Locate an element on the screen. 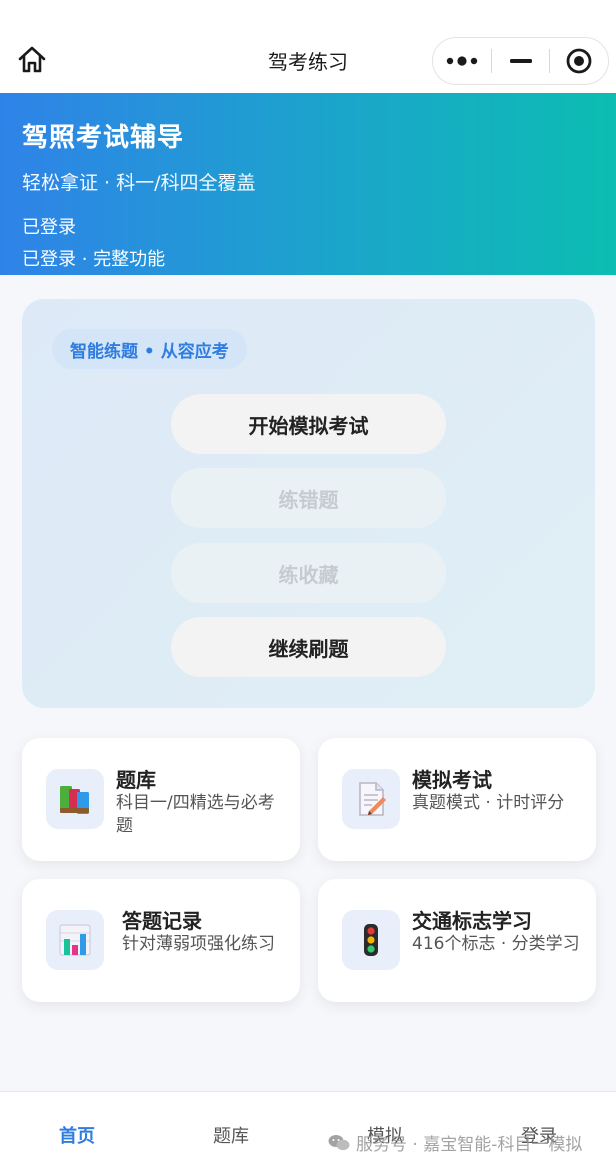 This screenshot has width=616, height=1167. target-close-icon is located at coordinates (579, 61).